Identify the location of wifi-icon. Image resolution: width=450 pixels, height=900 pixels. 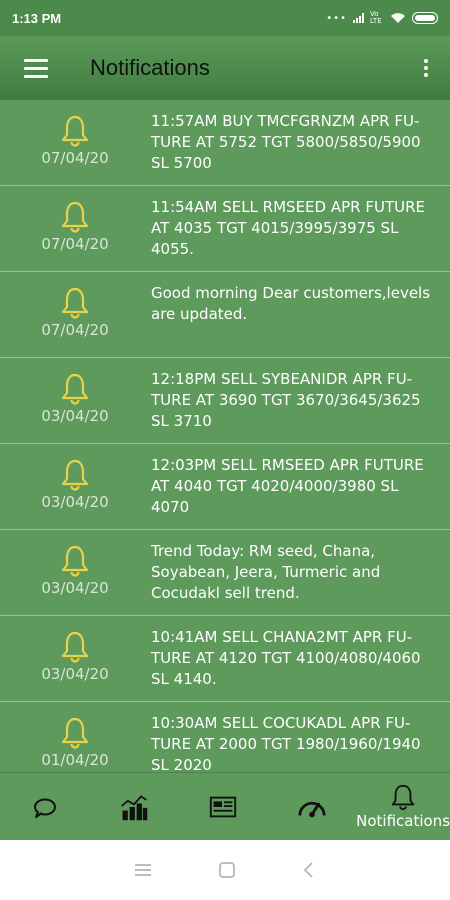
(398, 18).